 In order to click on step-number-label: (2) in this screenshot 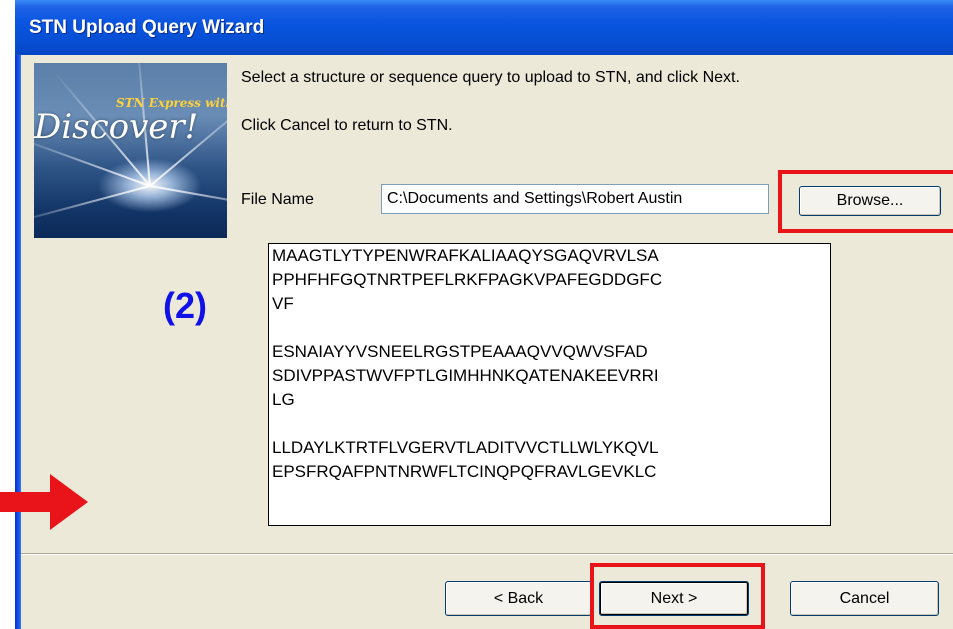, I will do `click(185, 305)`.